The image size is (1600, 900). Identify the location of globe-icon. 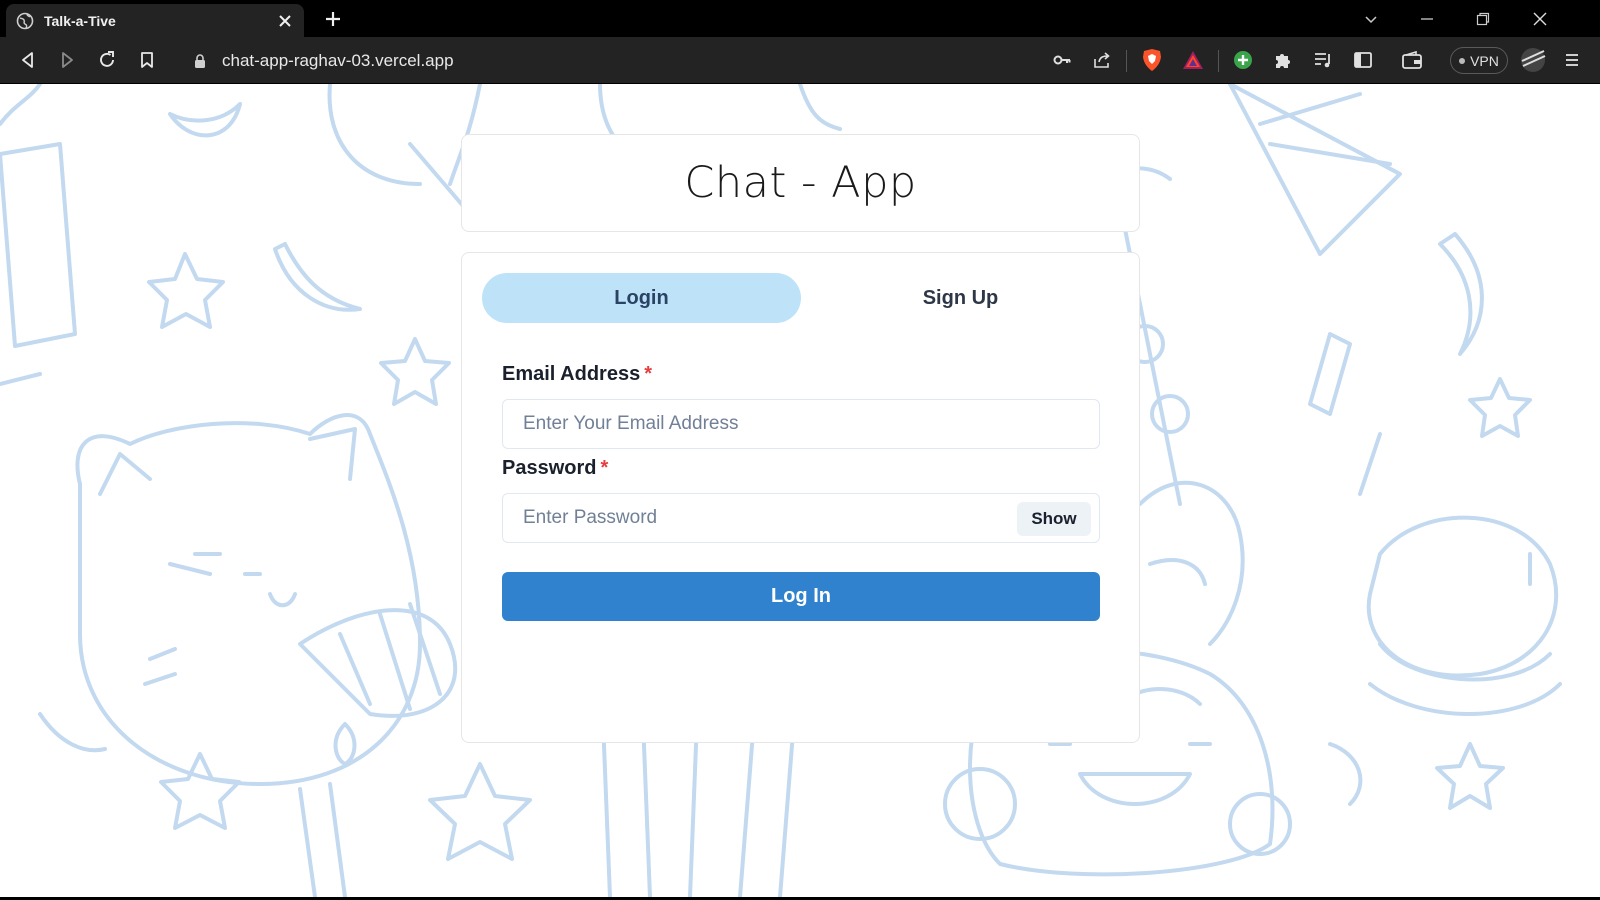
(25, 21).